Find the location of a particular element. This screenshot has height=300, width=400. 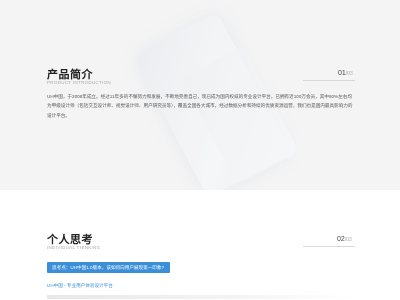

blurred-text-line is located at coordinates (201, 297).